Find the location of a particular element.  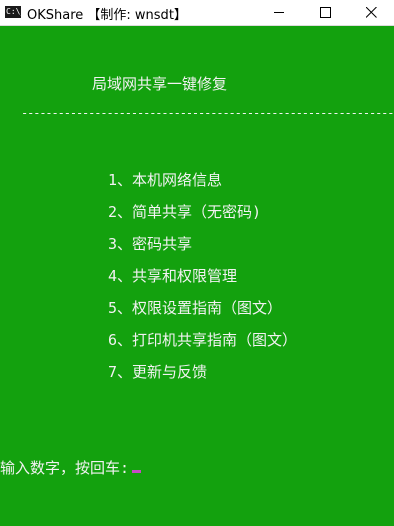

menu-item-3: 3、密码共享 is located at coordinates (150, 244).